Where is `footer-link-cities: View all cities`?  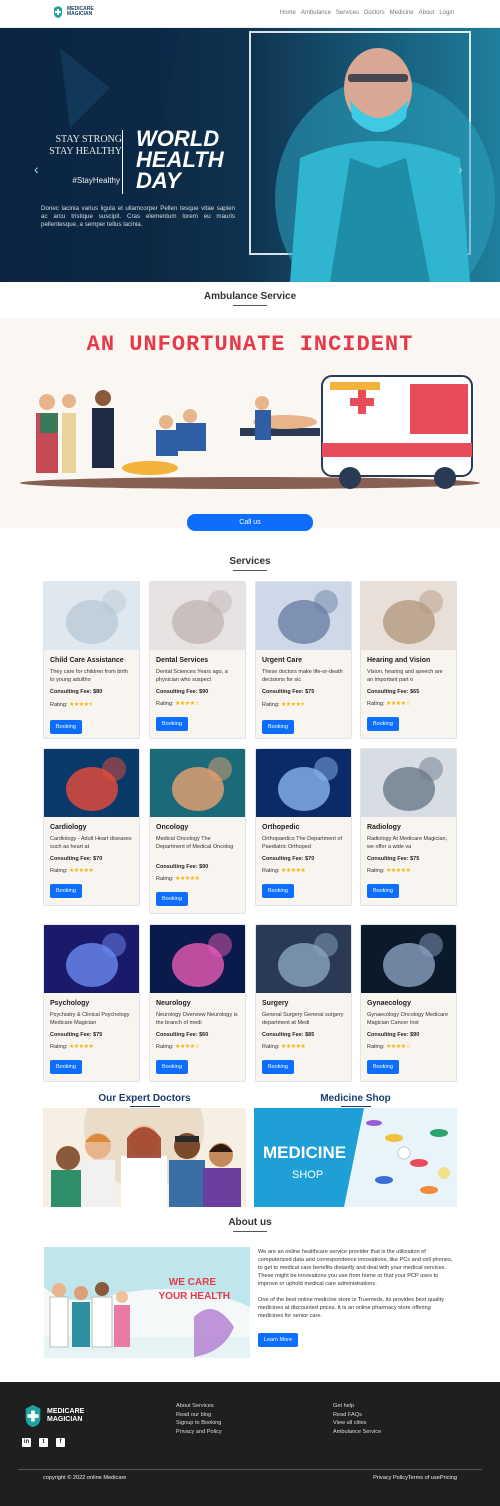 footer-link-cities: View all cities is located at coordinates (357, 1423).